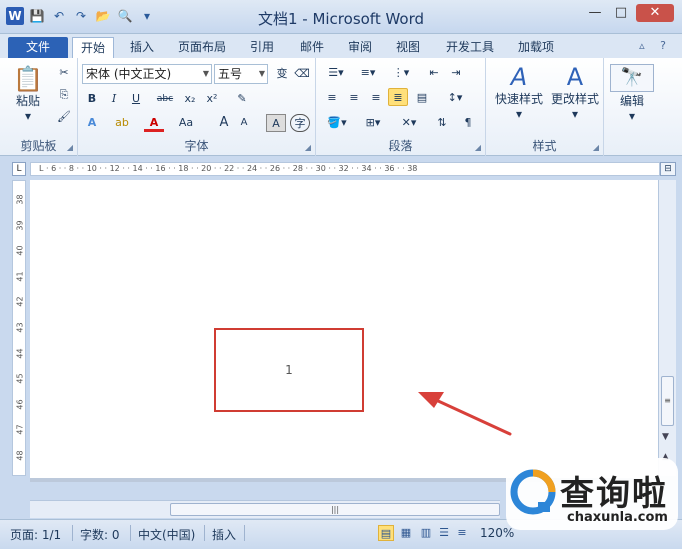 The width and height of the screenshot is (682, 549). What do you see at coordinates (242, 99) in the screenshot?
I see `text-effect-icon: ✎` at bounding box center [242, 99].